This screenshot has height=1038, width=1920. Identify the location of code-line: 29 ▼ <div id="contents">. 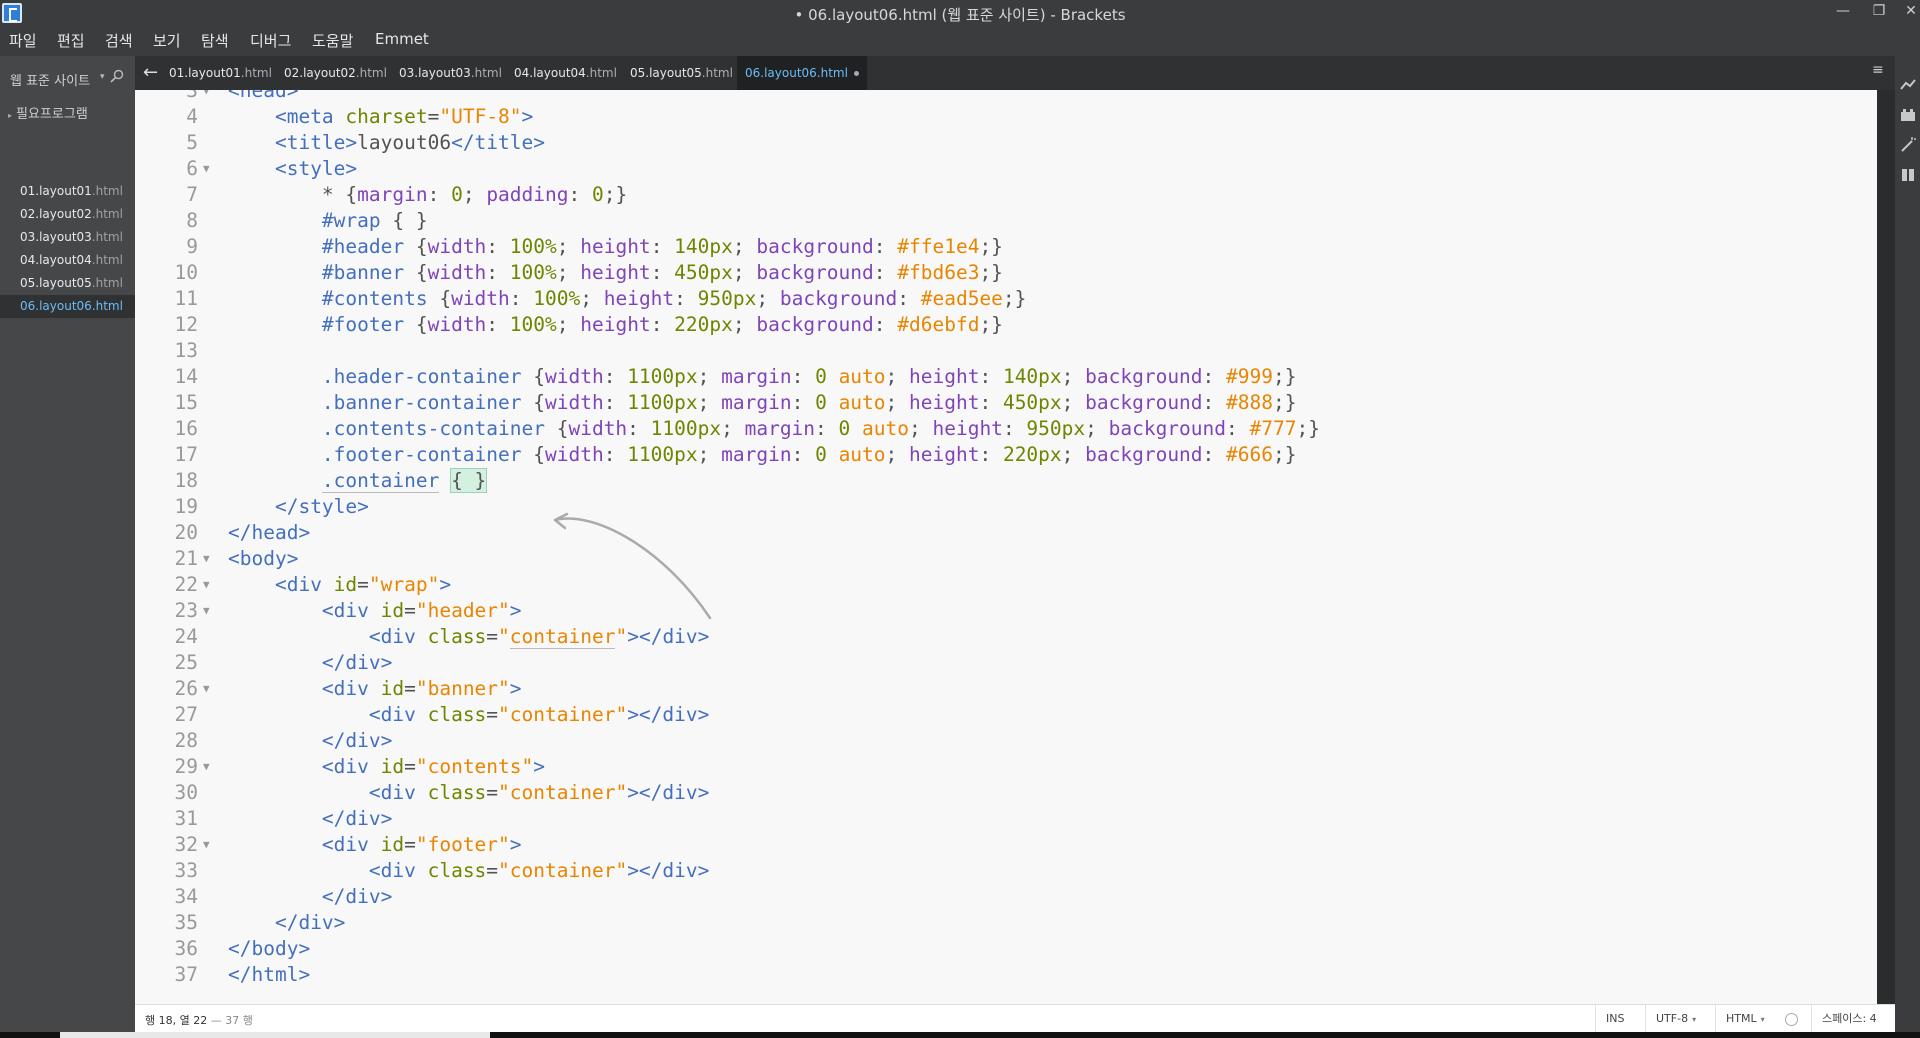
(1006, 767).